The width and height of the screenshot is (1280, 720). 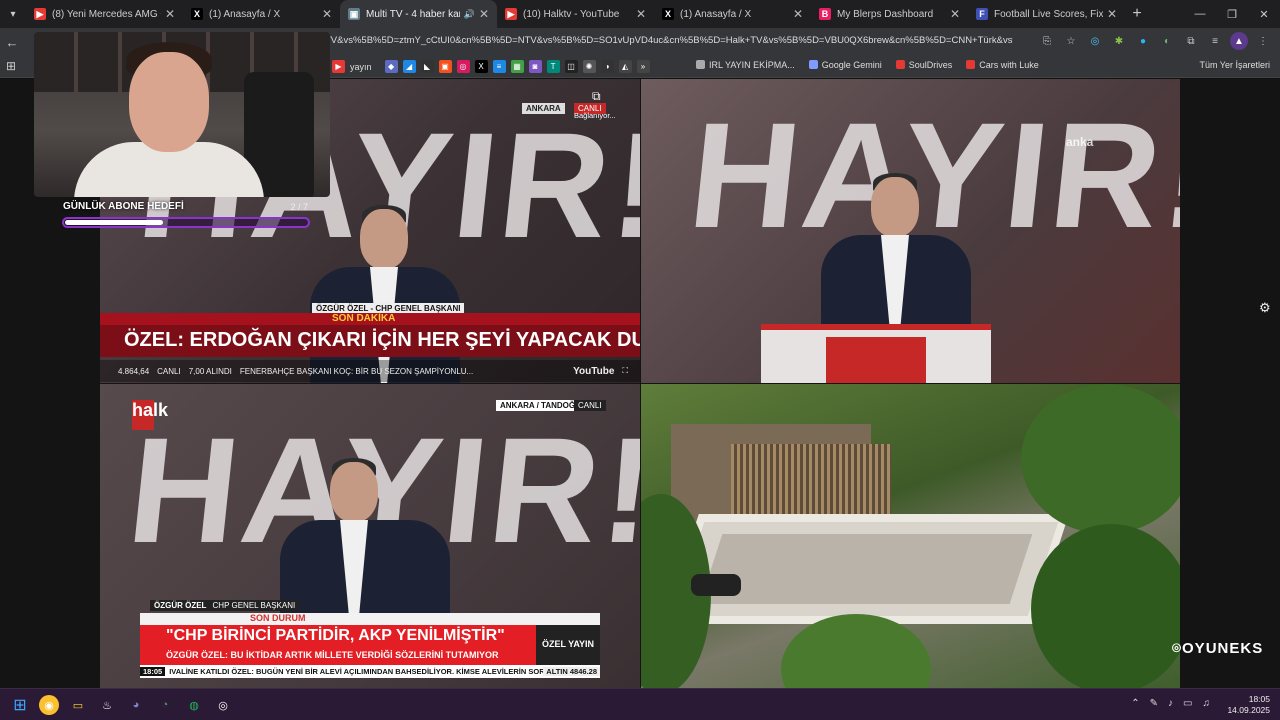 I want to click on extension-icon: ✱, so click(x=1119, y=41).